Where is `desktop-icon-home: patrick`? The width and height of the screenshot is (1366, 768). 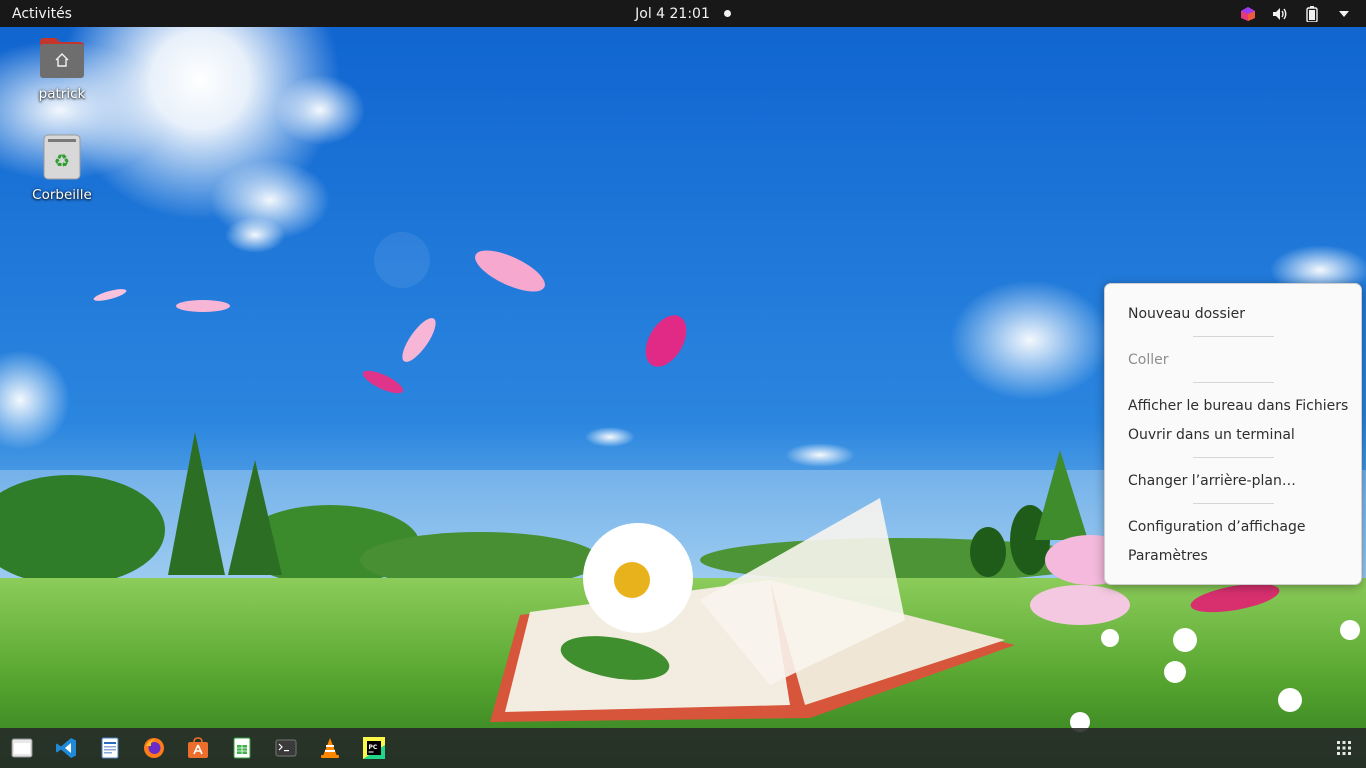 desktop-icon-home: patrick is located at coordinates (62, 69).